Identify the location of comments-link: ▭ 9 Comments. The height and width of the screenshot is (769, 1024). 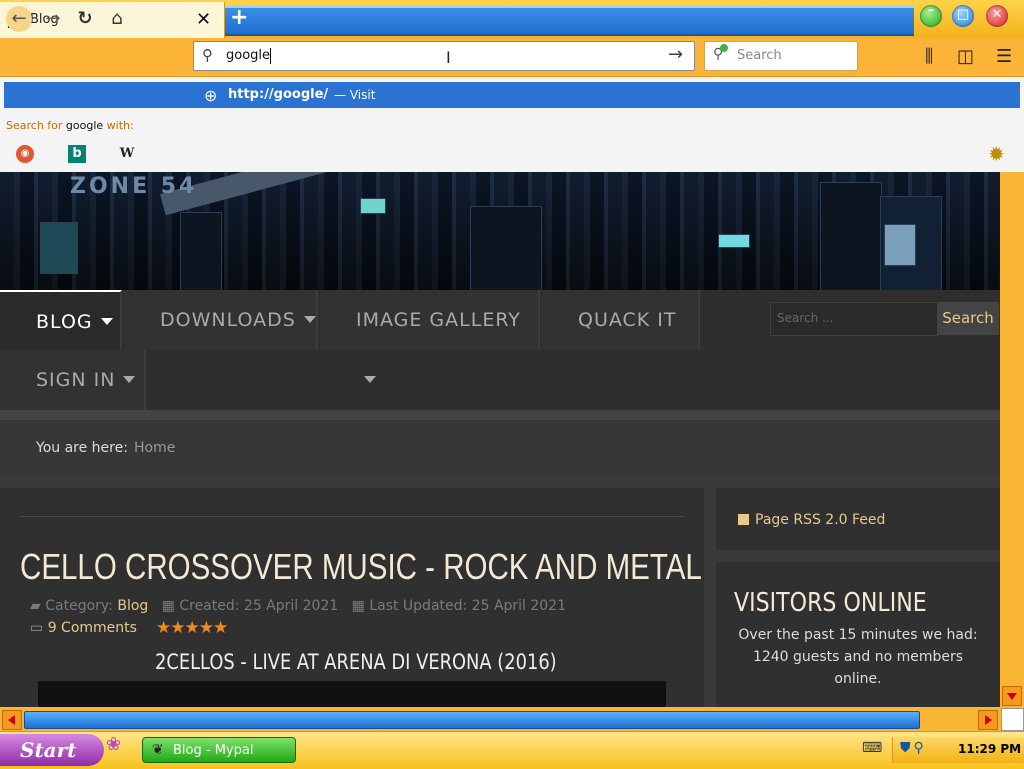
(83, 628).